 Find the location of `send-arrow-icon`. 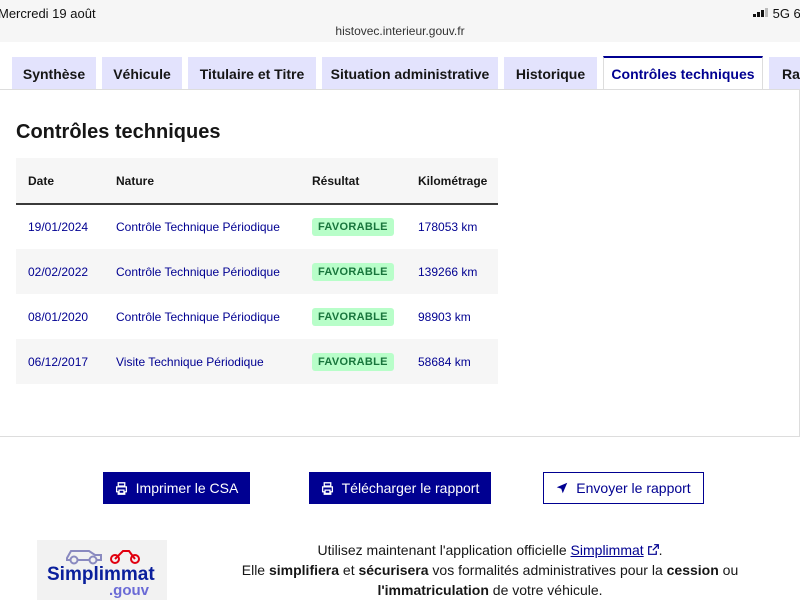

send-arrow-icon is located at coordinates (562, 488).